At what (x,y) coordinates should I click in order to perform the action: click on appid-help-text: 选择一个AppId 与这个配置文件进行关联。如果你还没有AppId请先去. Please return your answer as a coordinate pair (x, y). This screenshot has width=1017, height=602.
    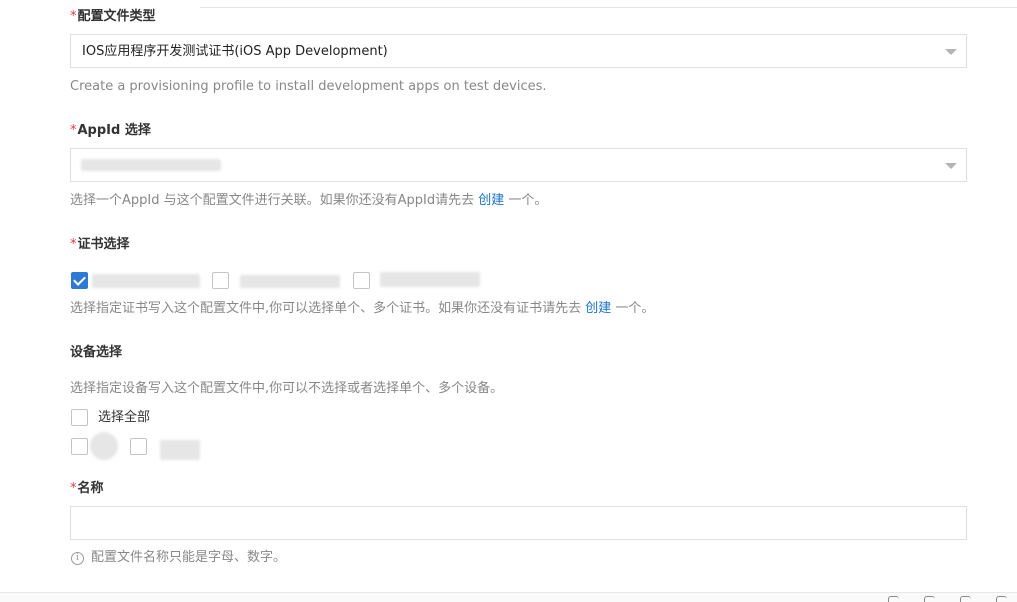
    Looking at the image, I should click on (274, 200).